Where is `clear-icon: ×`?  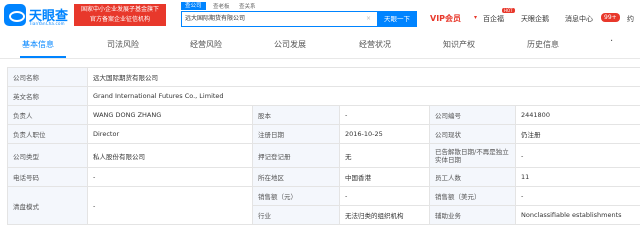 clear-icon: × is located at coordinates (368, 19).